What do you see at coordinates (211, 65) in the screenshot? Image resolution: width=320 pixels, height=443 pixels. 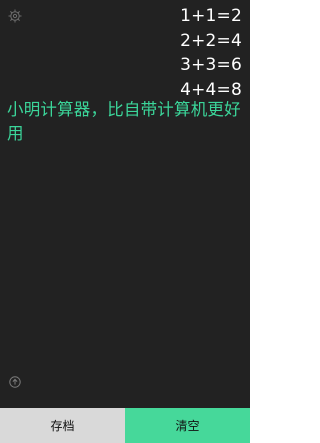 I see `history-line: 3+3=6` at bounding box center [211, 65].